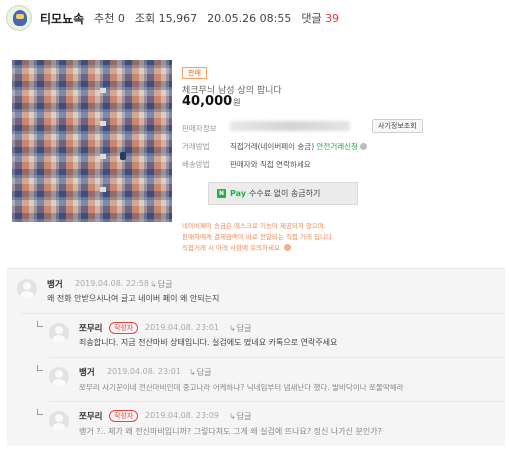 This screenshot has height=450, width=509. What do you see at coordinates (290, 126) in the screenshot?
I see `seller-info-blurred` at bounding box center [290, 126].